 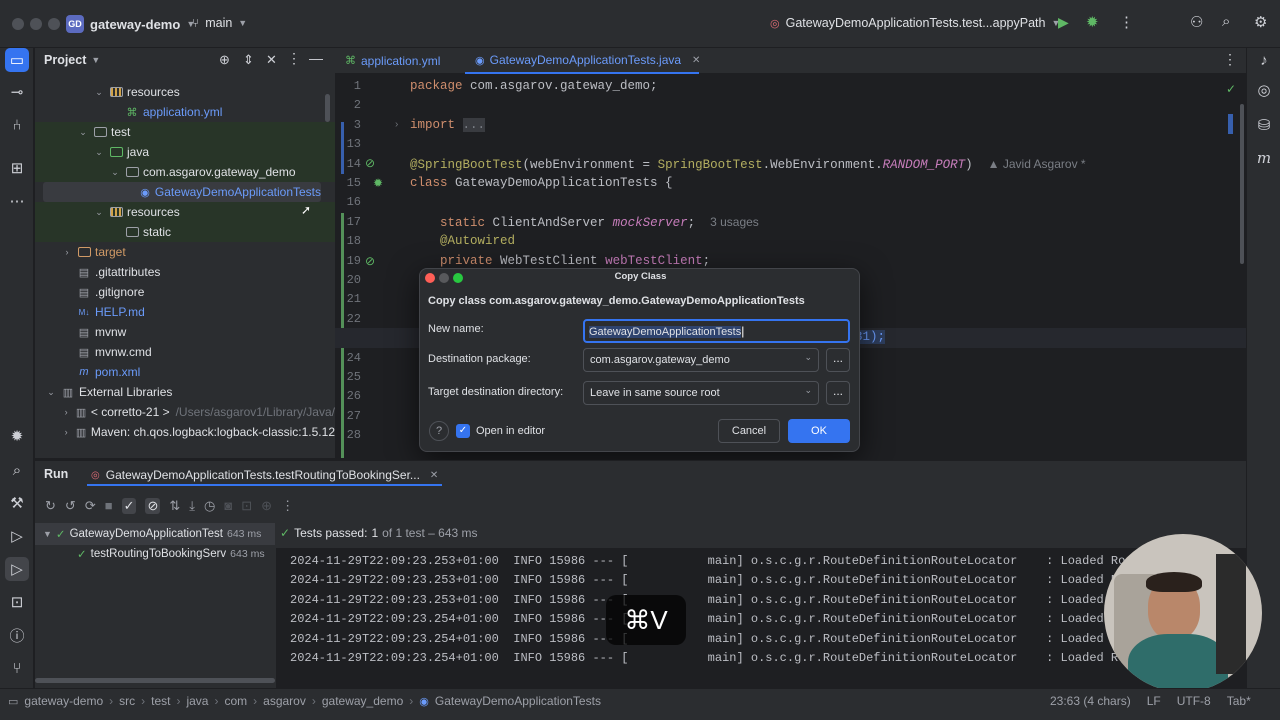 I want to click on cancel-button: Cancel, so click(x=749, y=431).